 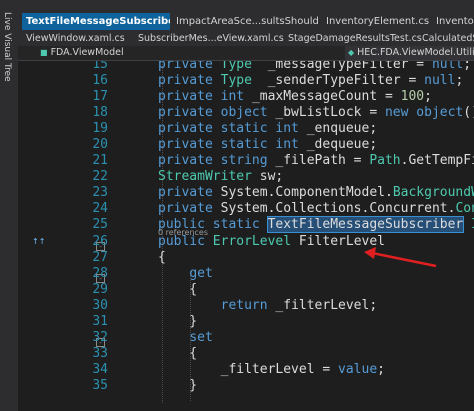 What do you see at coordinates (211, 38) in the screenshot?
I see `tab-subscriber-message-view: SubscriberMes...eView.xaml.cs` at bounding box center [211, 38].